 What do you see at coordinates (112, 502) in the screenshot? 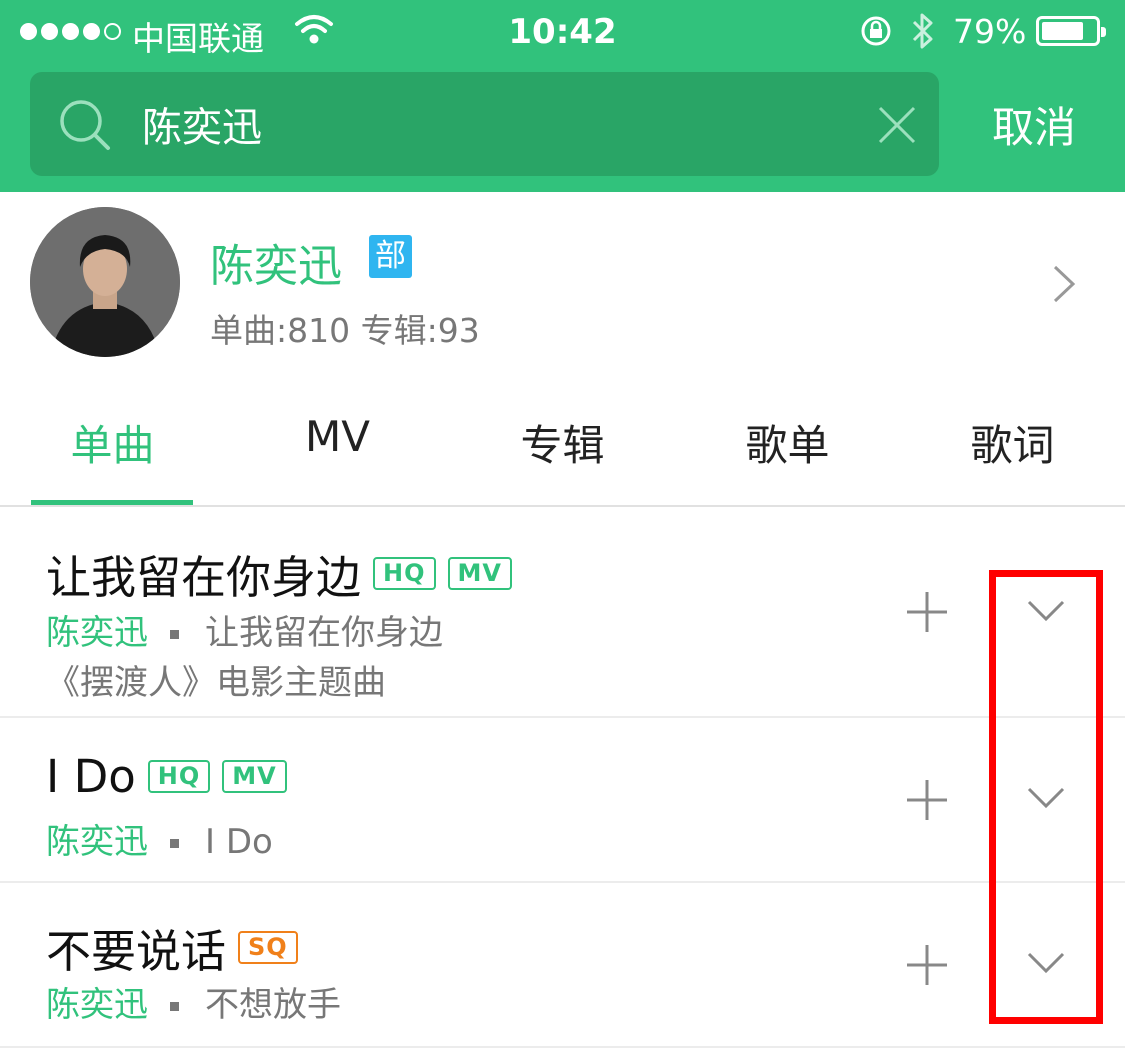
I see `tab-active-indicator` at bounding box center [112, 502].